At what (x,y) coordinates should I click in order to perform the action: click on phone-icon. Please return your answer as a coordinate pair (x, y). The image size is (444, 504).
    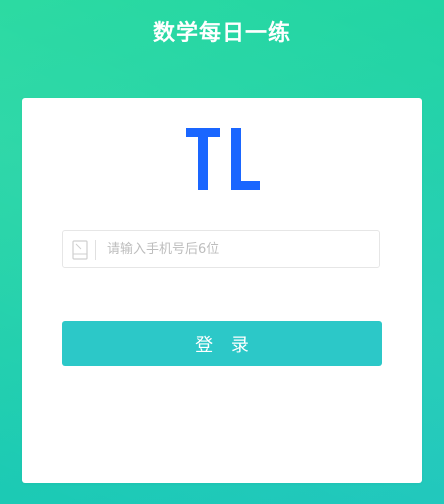
    Looking at the image, I should click on (80, 250).